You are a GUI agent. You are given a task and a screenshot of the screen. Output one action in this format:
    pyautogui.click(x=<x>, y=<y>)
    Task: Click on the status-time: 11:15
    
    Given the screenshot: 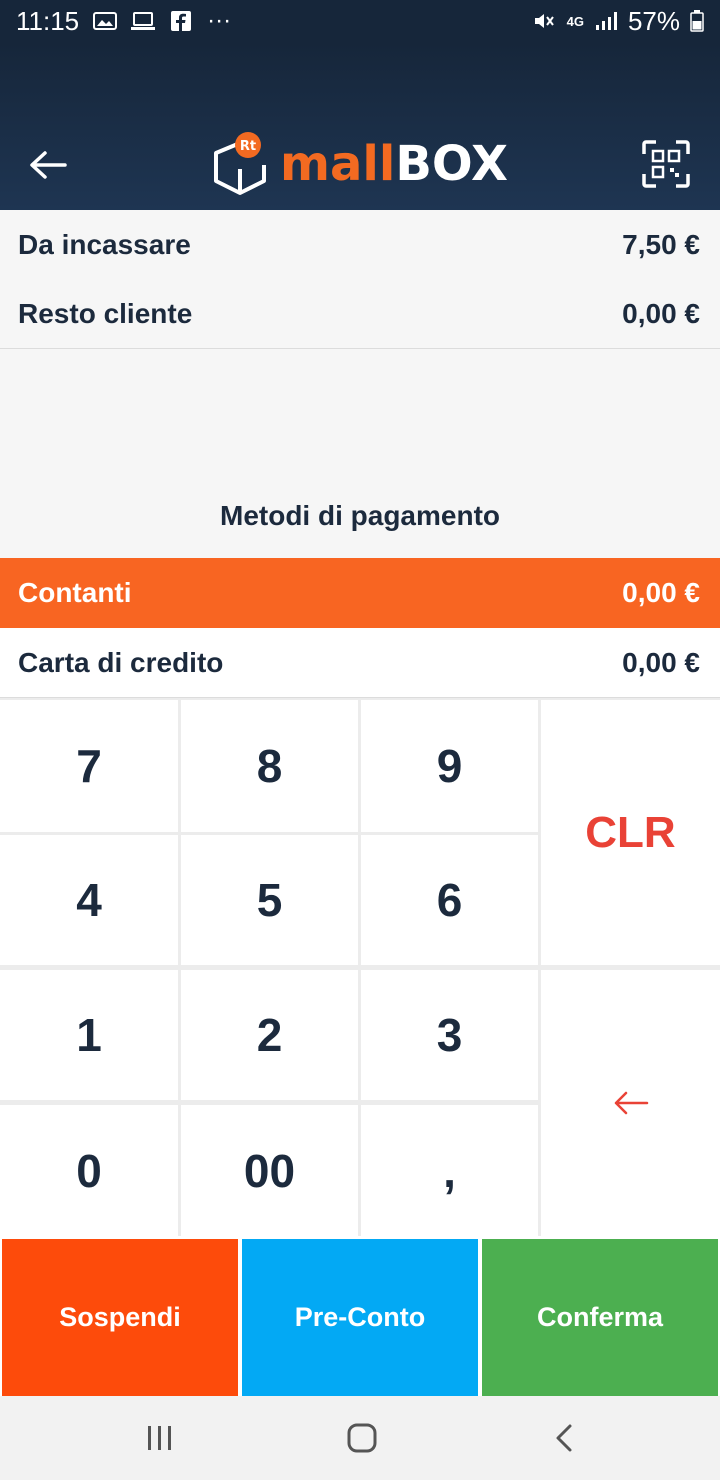 What is the action you would take?
    pyautogui.click(x=48, y=20)
    